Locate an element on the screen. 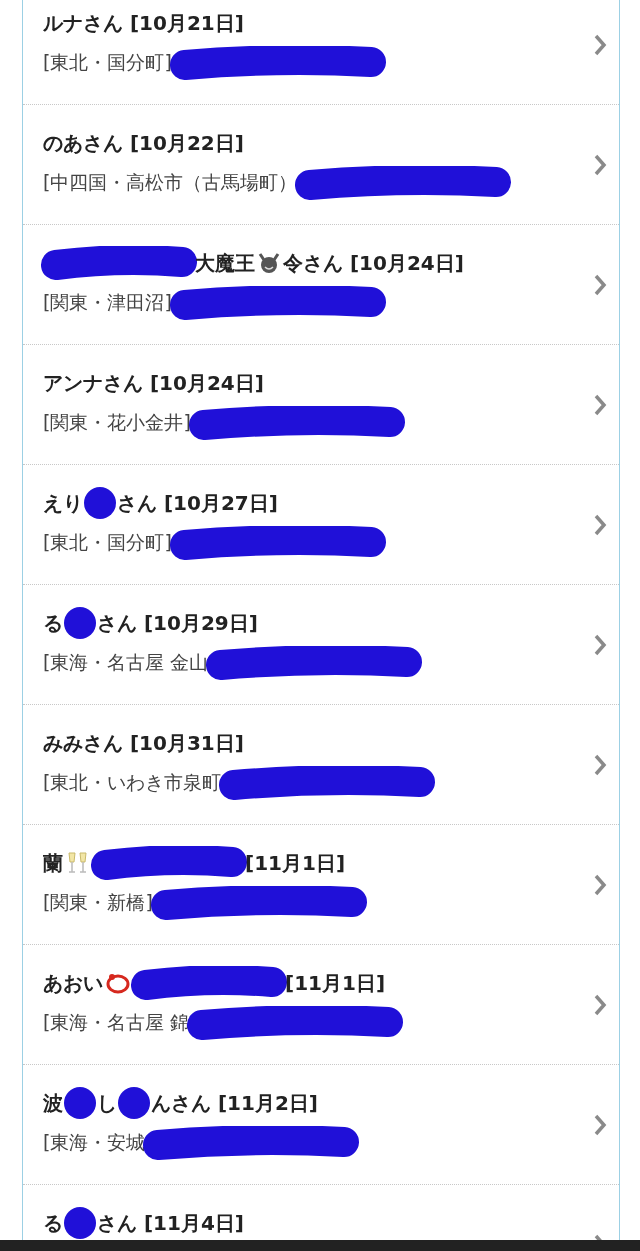 This screenshot has width=640, height=1251. title-text: みみさん [10月31日] is located at coordinates (143, 743).